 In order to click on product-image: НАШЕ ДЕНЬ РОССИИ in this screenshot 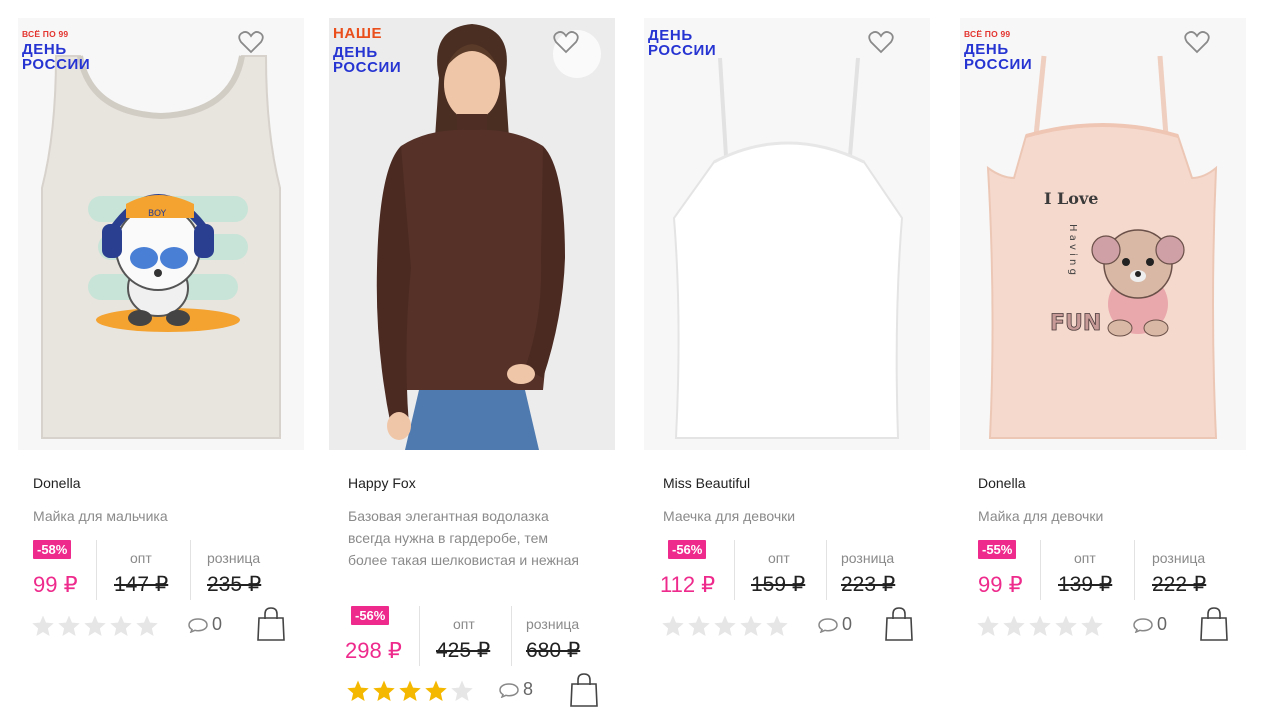, I will do `click(472, 234)`.